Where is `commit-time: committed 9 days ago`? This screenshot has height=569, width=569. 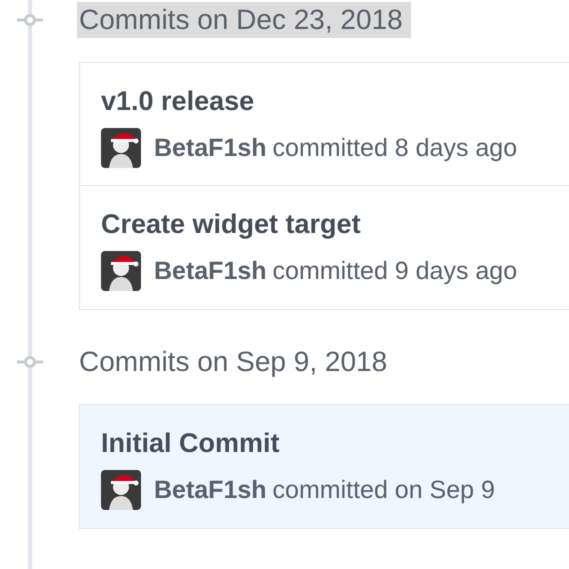
commit-time: committed 9 days ago is located at coordinates (395, 271).